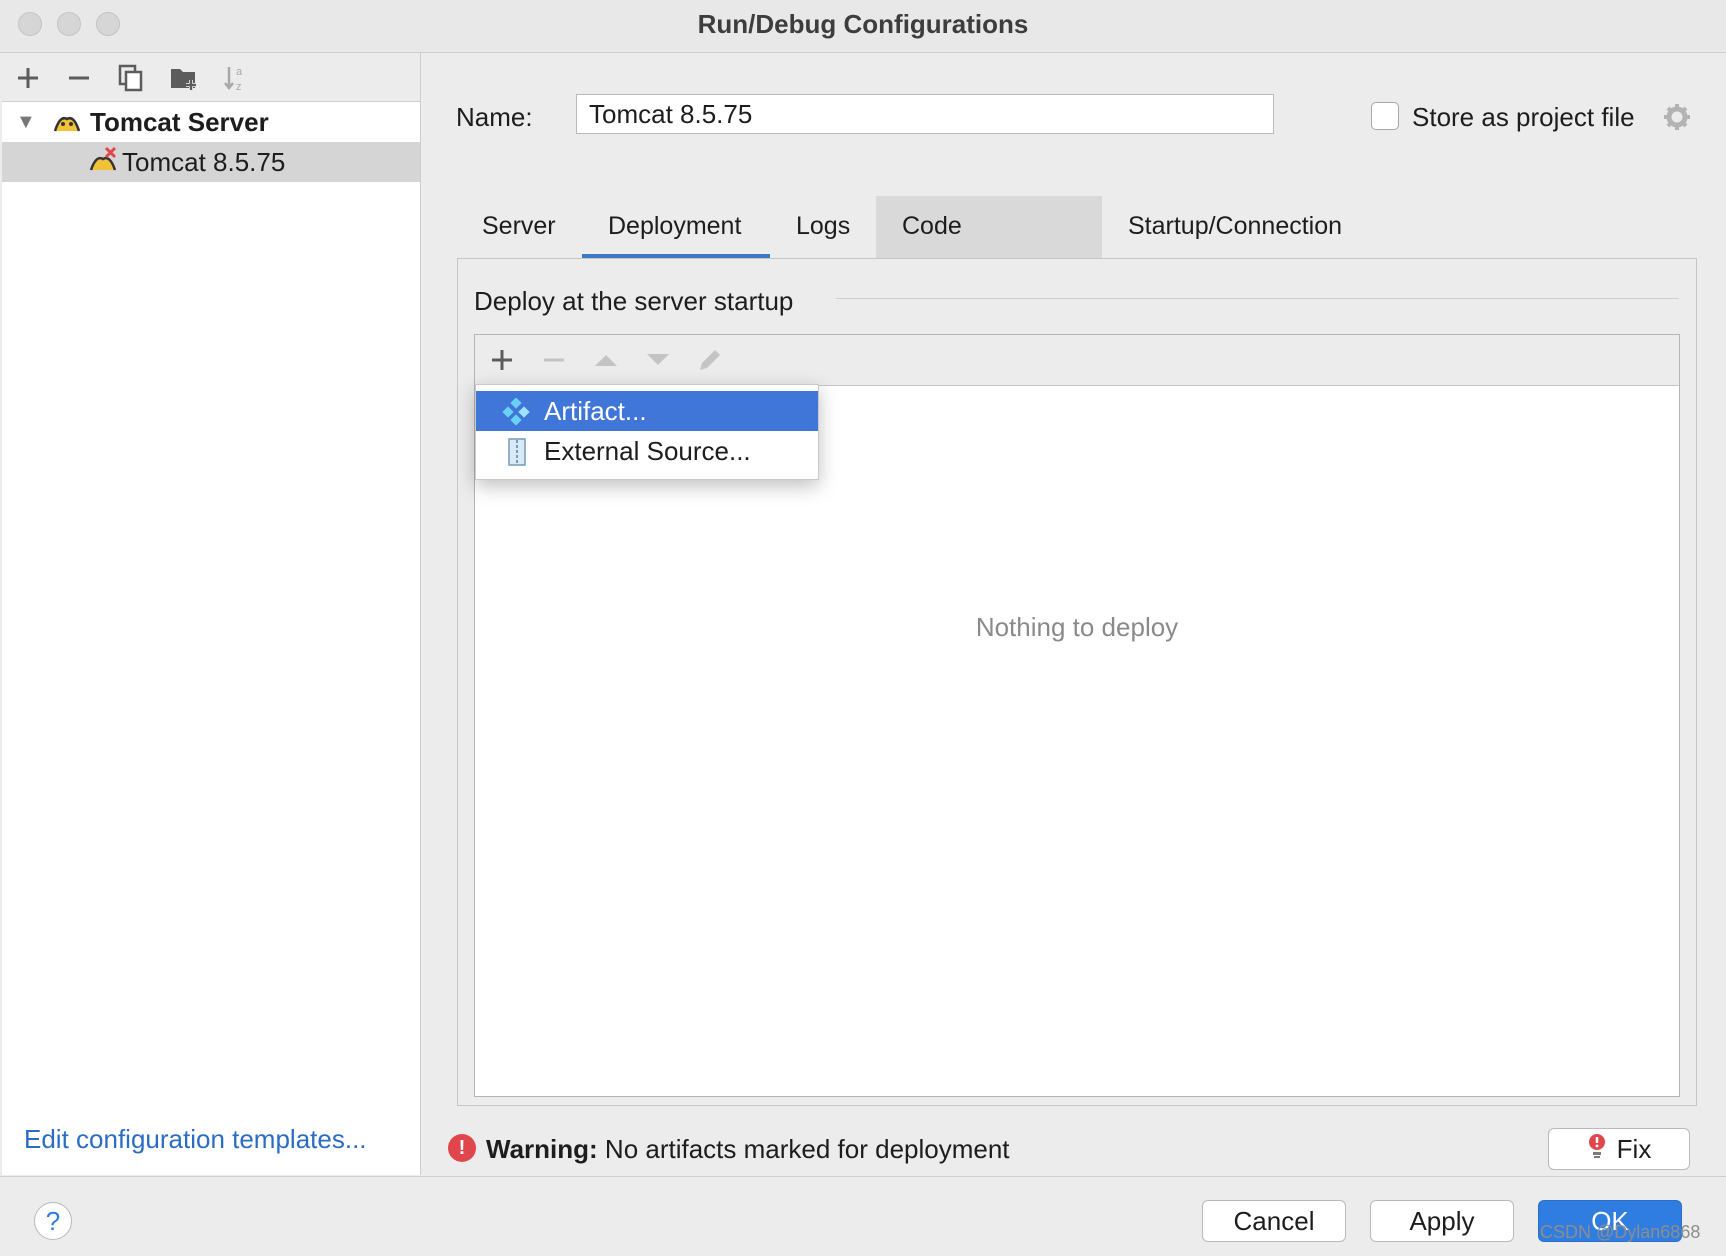 The image size is (1726, 1256). What do you see at coordinates (1385, 116) in the screenshot?
I see `store-as-project-checkbox` at bounding box center [1385, 116].